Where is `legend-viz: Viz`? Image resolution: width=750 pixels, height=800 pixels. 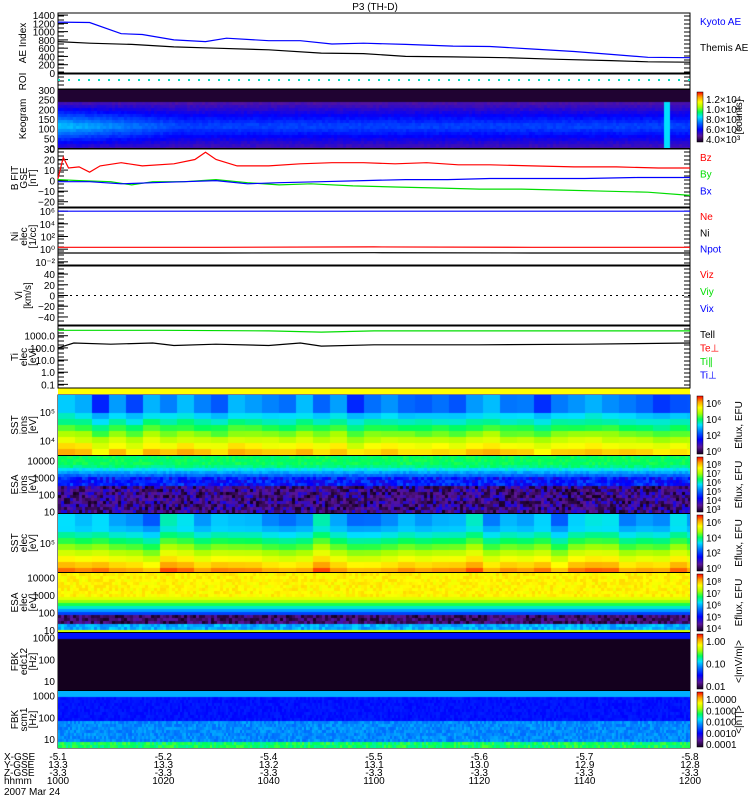
legend-viz: Viz is located at coordinates (707, 275).